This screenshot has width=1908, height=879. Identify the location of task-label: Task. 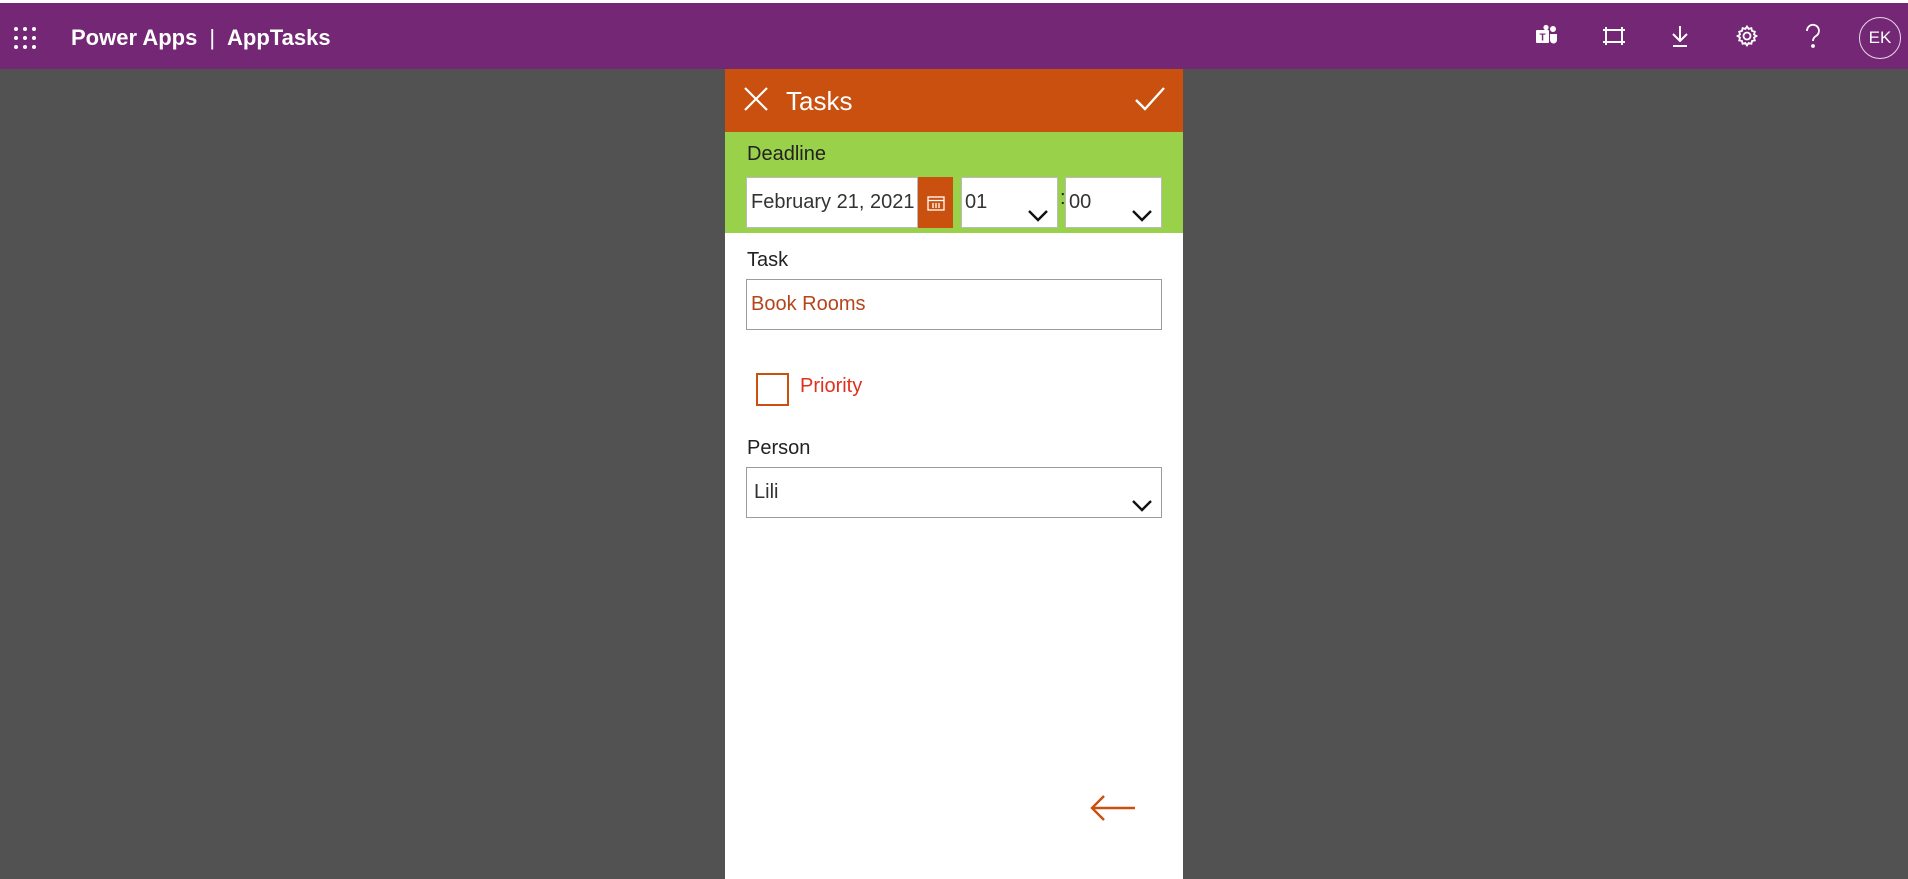
(768, 260).